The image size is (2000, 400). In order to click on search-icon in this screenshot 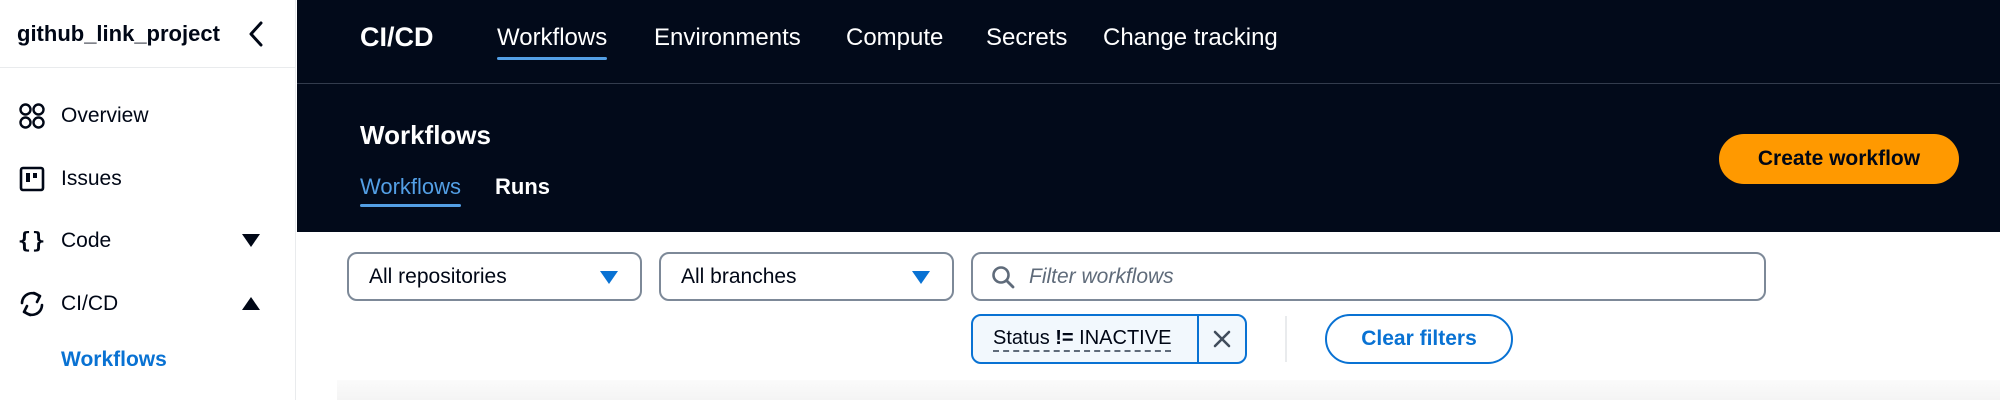, I will do `click(1003, 276)`.